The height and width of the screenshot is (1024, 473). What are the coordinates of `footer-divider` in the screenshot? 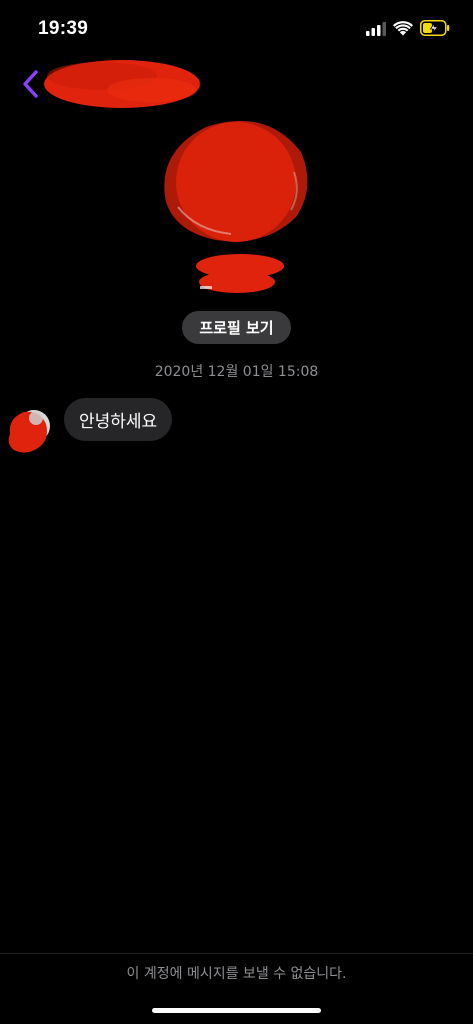 It's located at (236, 953).